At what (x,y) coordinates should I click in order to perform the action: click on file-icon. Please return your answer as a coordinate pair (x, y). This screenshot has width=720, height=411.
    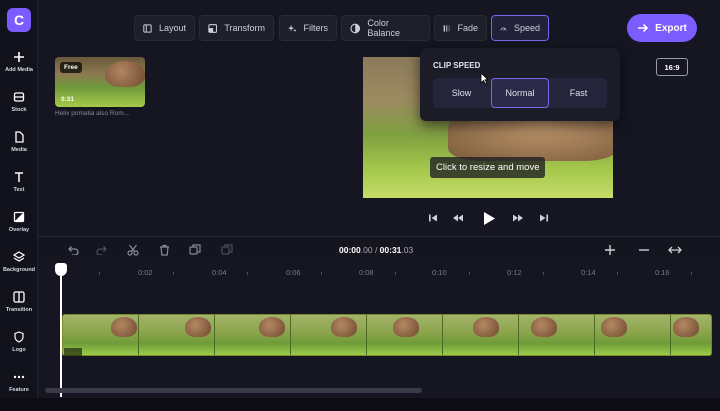
    Looking at the image, I should click on (19, 137).